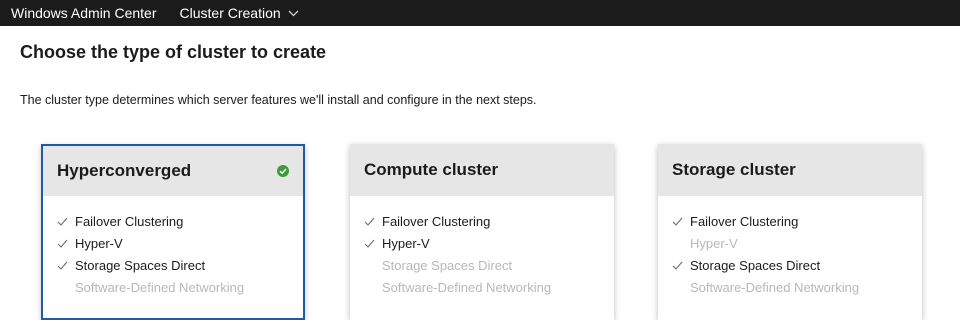  I want to click on card-header: Compute cluster, so click(482, 170).